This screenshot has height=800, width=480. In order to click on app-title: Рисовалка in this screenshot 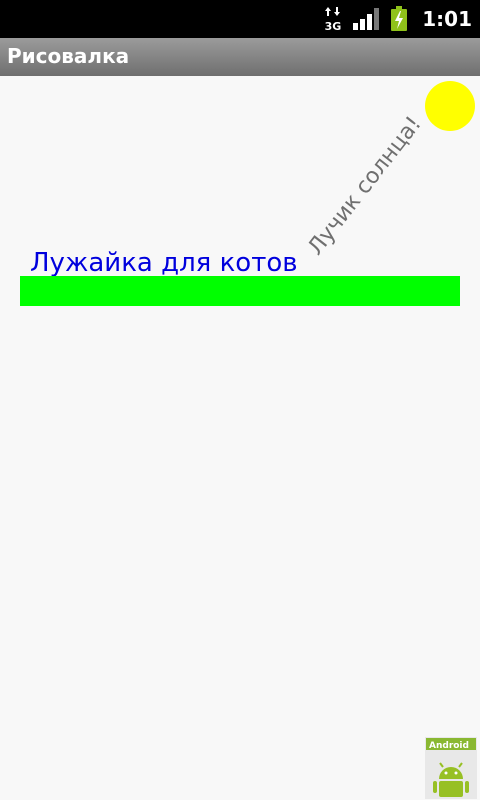, I will do `click(68, 56)`.